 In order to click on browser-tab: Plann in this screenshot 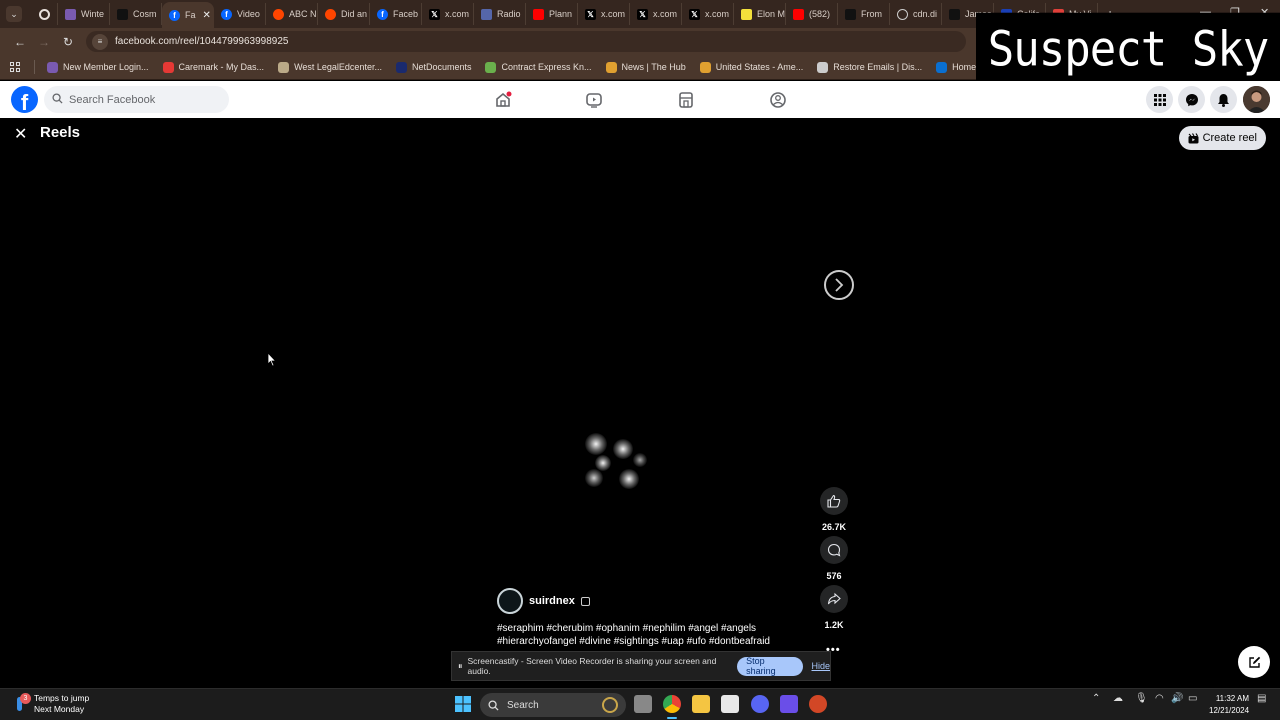, I will do `click(552, 14)`.